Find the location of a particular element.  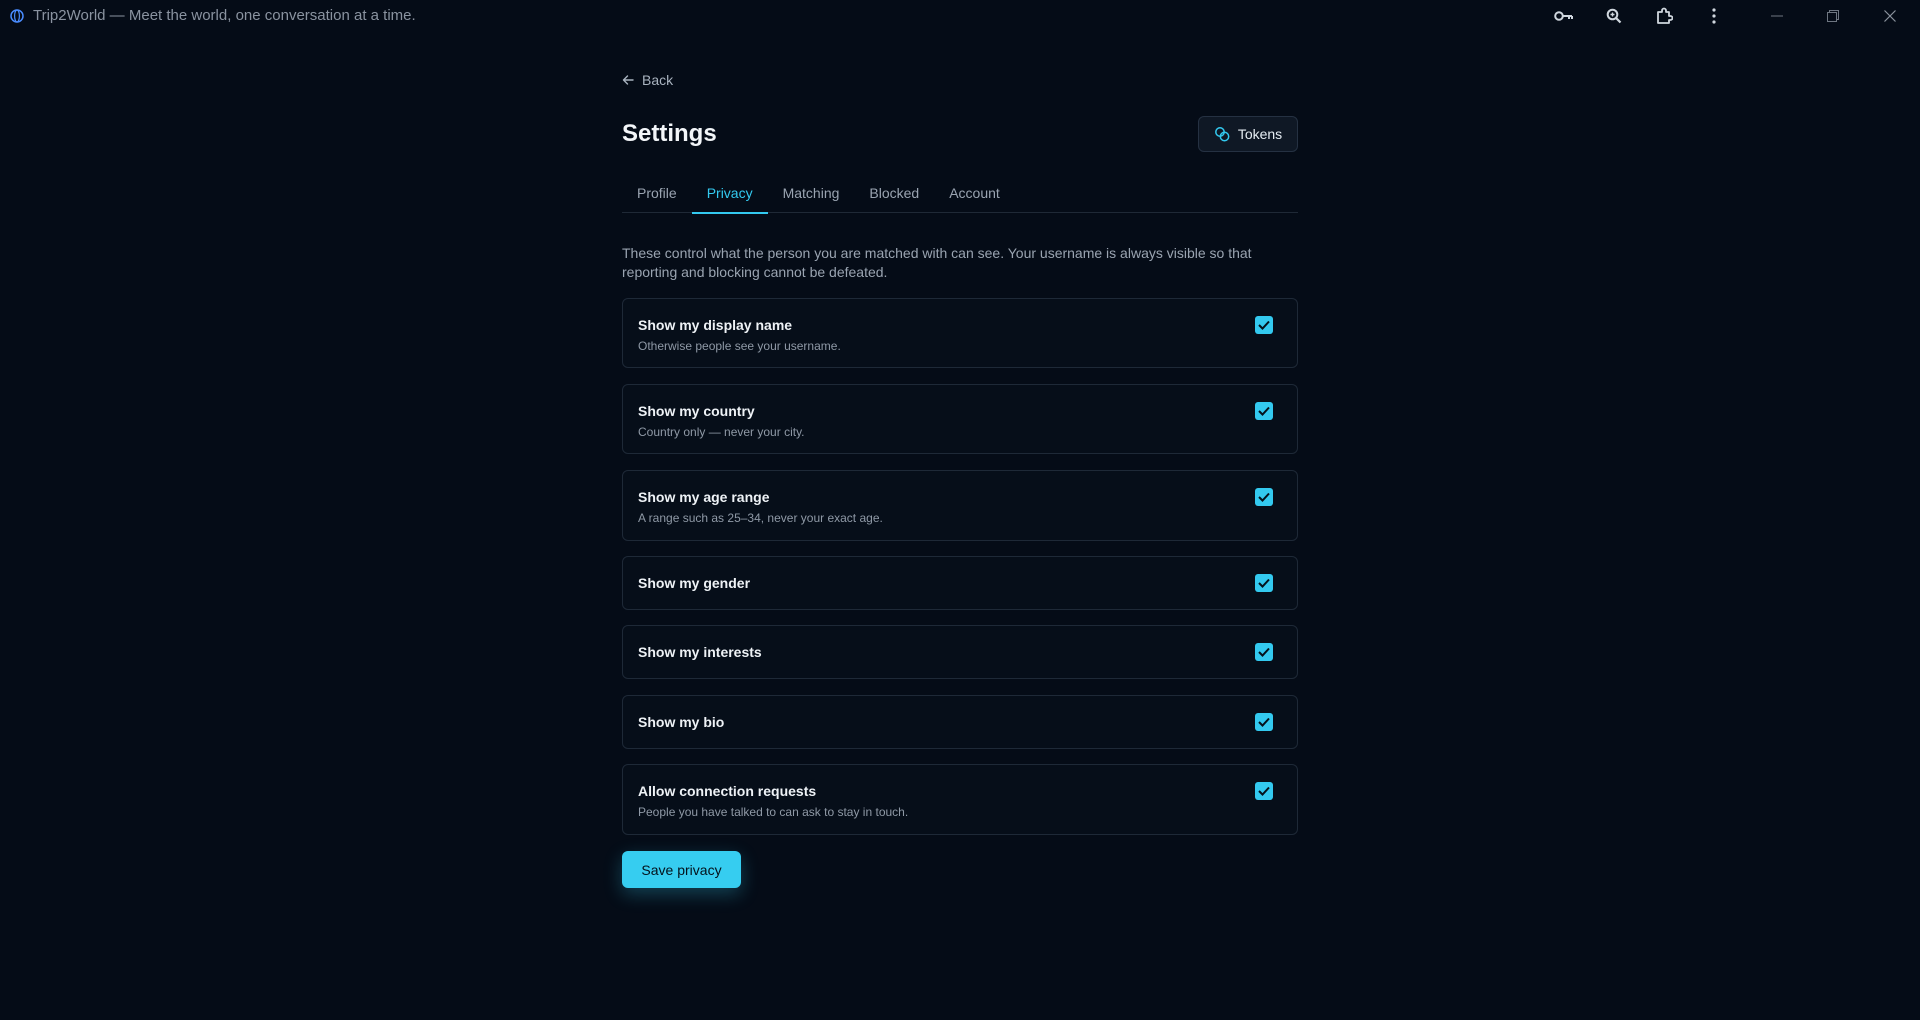

age-range-checkbox is located at coordinates (1264, 497).